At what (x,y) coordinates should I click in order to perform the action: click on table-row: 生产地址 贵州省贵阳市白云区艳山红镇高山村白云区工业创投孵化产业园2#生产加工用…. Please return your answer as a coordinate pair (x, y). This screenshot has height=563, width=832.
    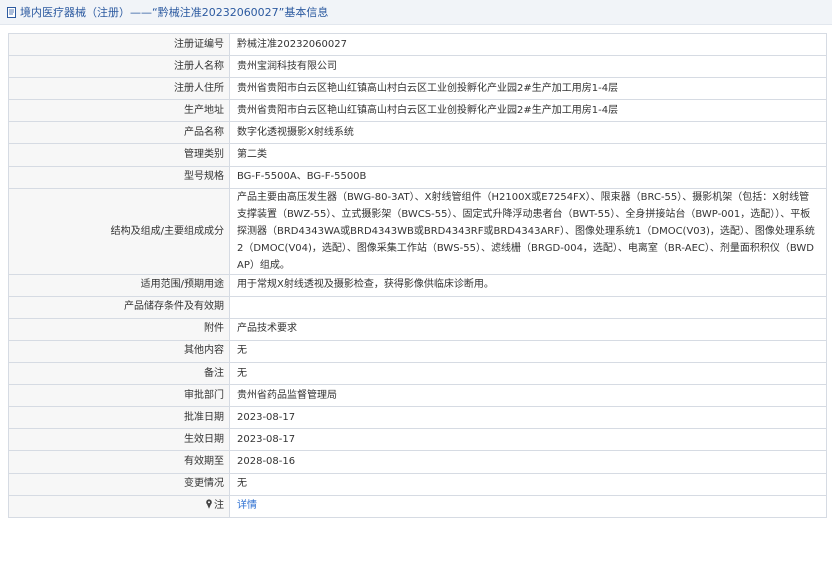
    Looking at the image, I should click on (417, 111).